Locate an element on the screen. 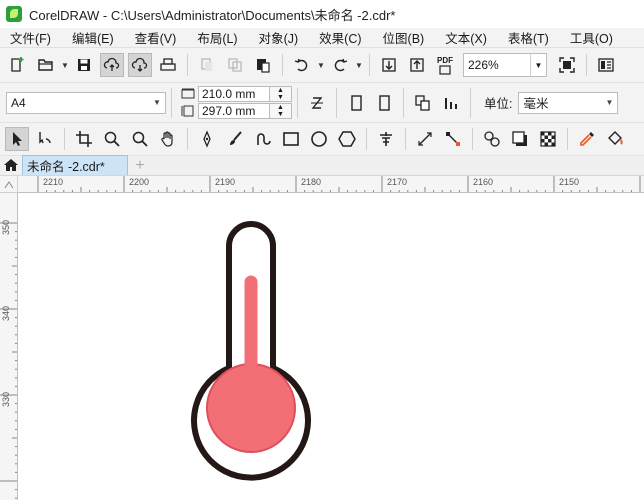 This screenshot has width=644, height=503. text-icon is located at coordinates (386, 139).